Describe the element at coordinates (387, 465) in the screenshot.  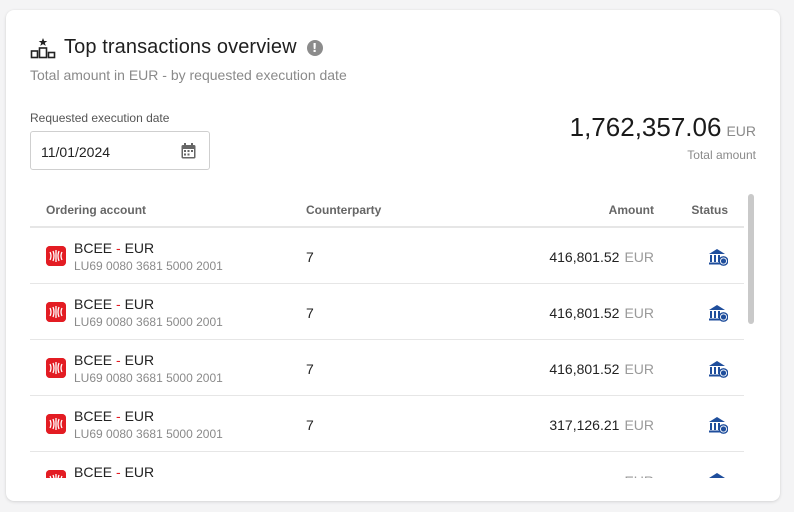
I see `table-row: BCEE - EURLU69 0080 3681 5000 2001EUR` at that location.